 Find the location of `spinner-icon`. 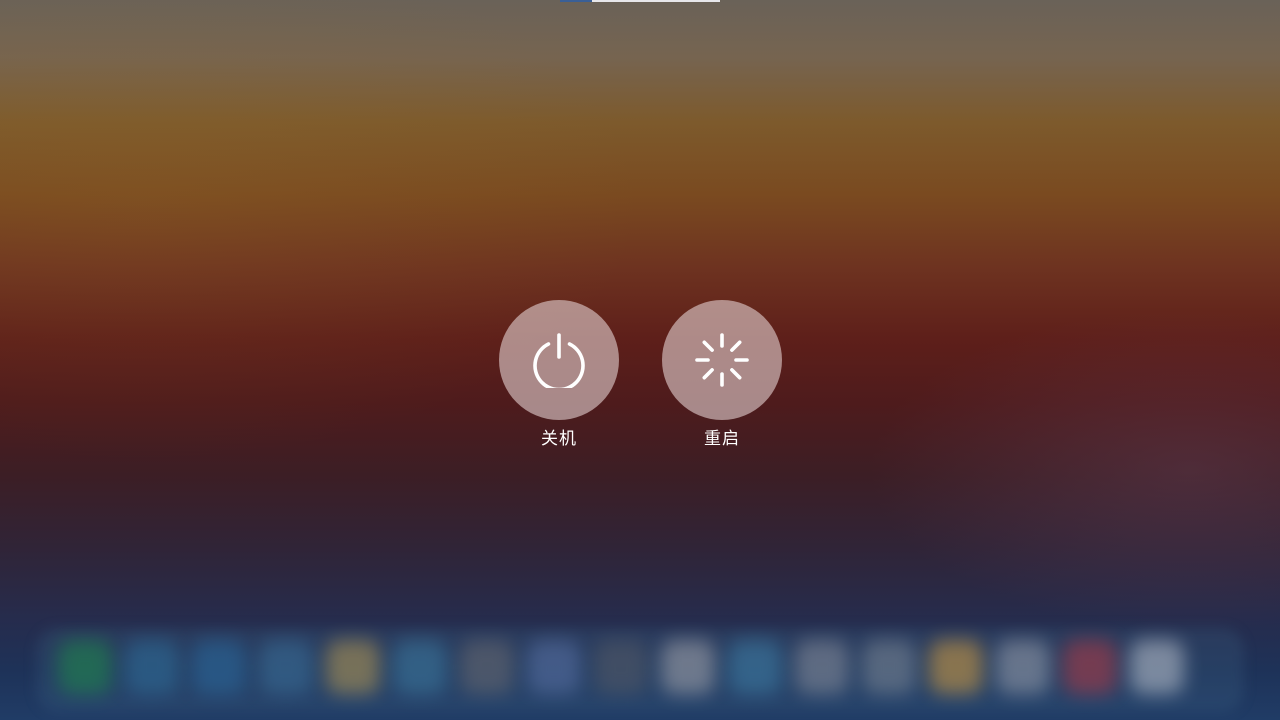

spinner-icon is located at coordinates (722, 360).